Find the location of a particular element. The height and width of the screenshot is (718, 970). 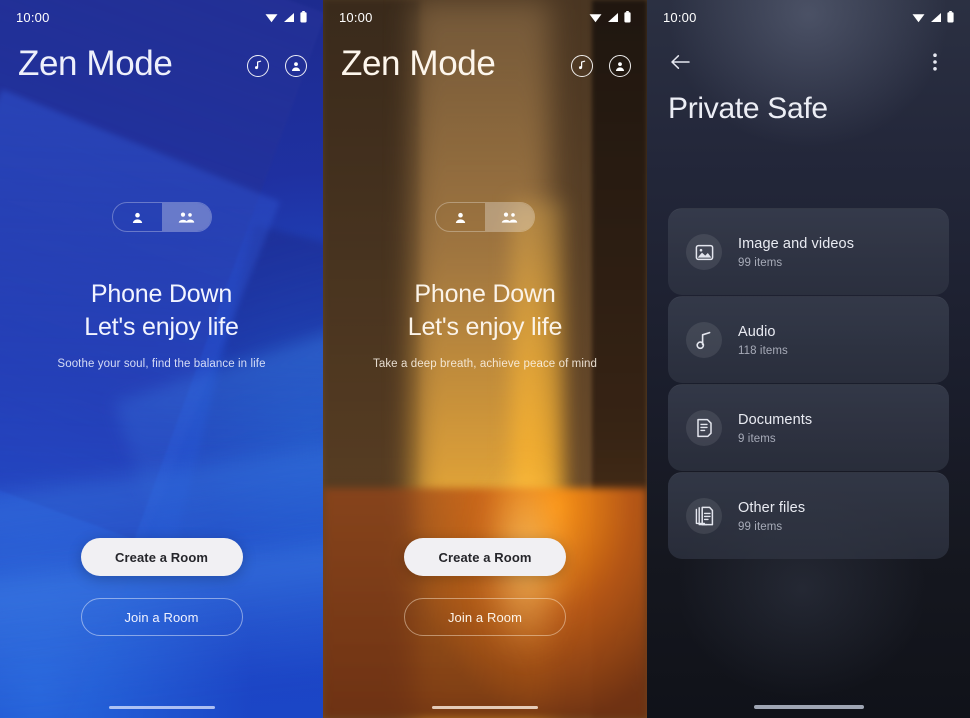

list-item-count: 118 items is located at coordinates (763, 350).